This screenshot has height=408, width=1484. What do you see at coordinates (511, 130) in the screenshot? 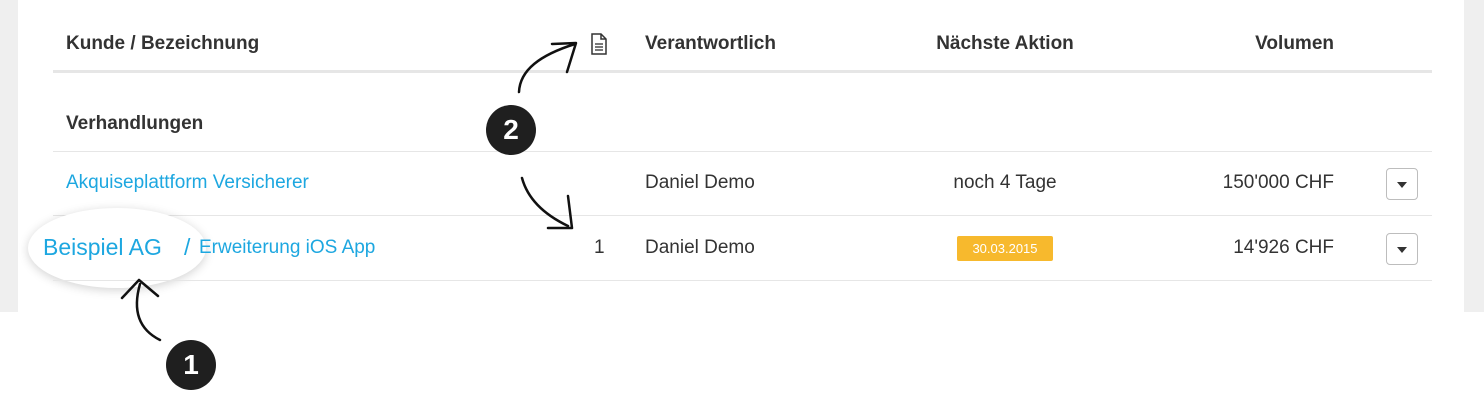
I see `annotation-marker-2: 2` at bounding box center [511, 130].